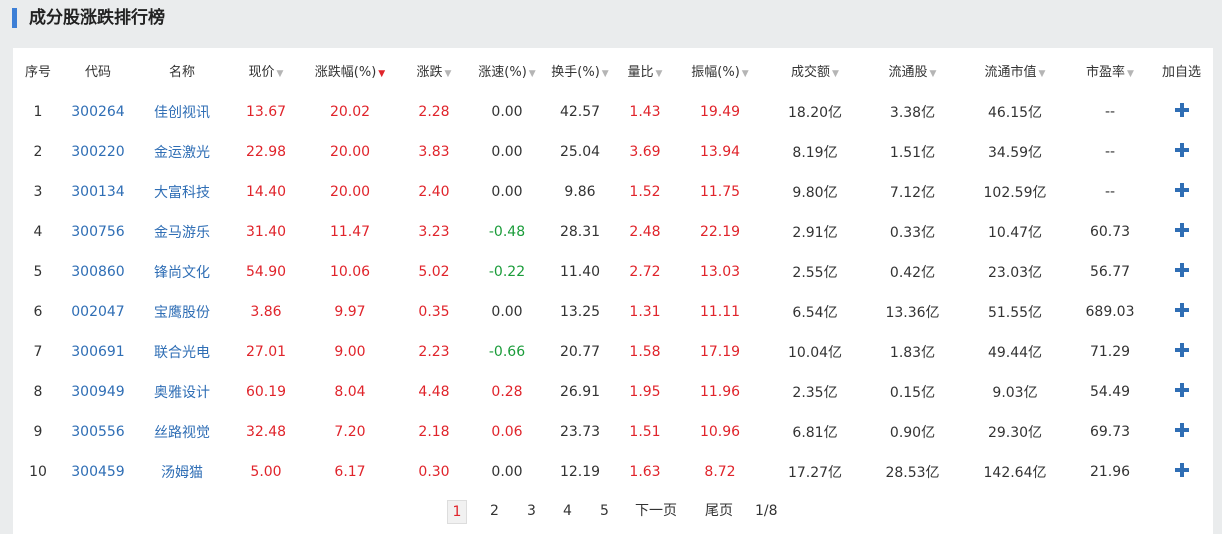 This screenshot has height=534, width=1222. What do you see at coordinates (182, 192) in the screenshot?
I see `cell-name: 大富科技` at bounding box center [182, 192].